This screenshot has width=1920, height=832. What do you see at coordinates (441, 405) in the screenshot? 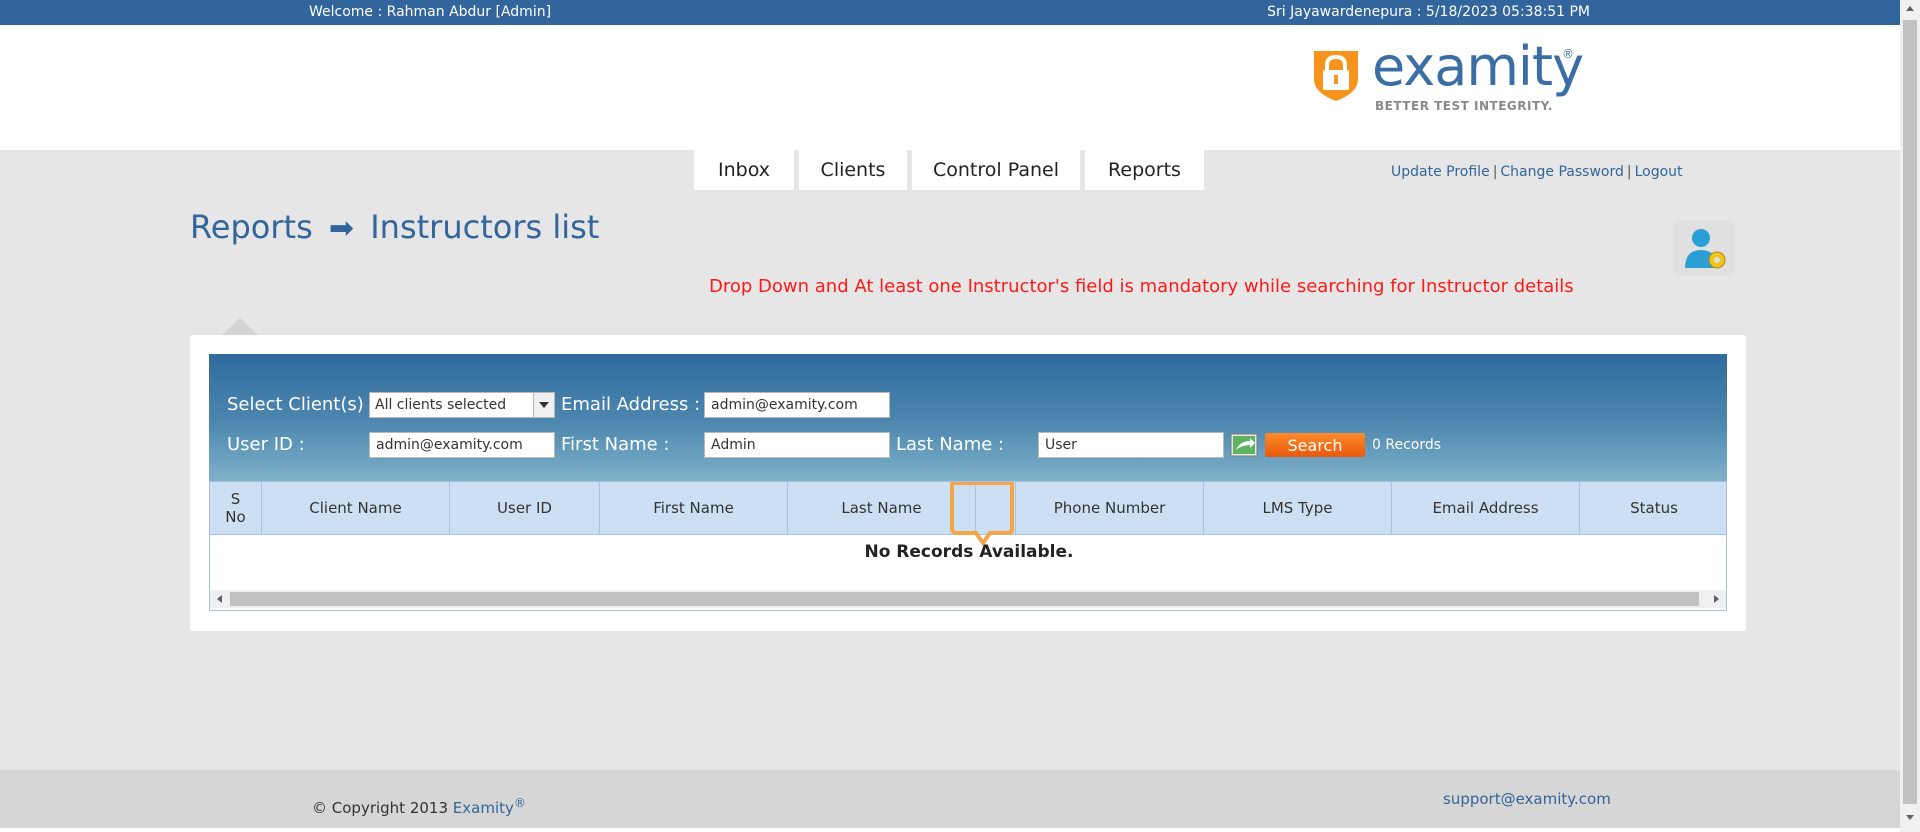
I see `client-select-value: All clients selected` at bounding box center [441, 405].